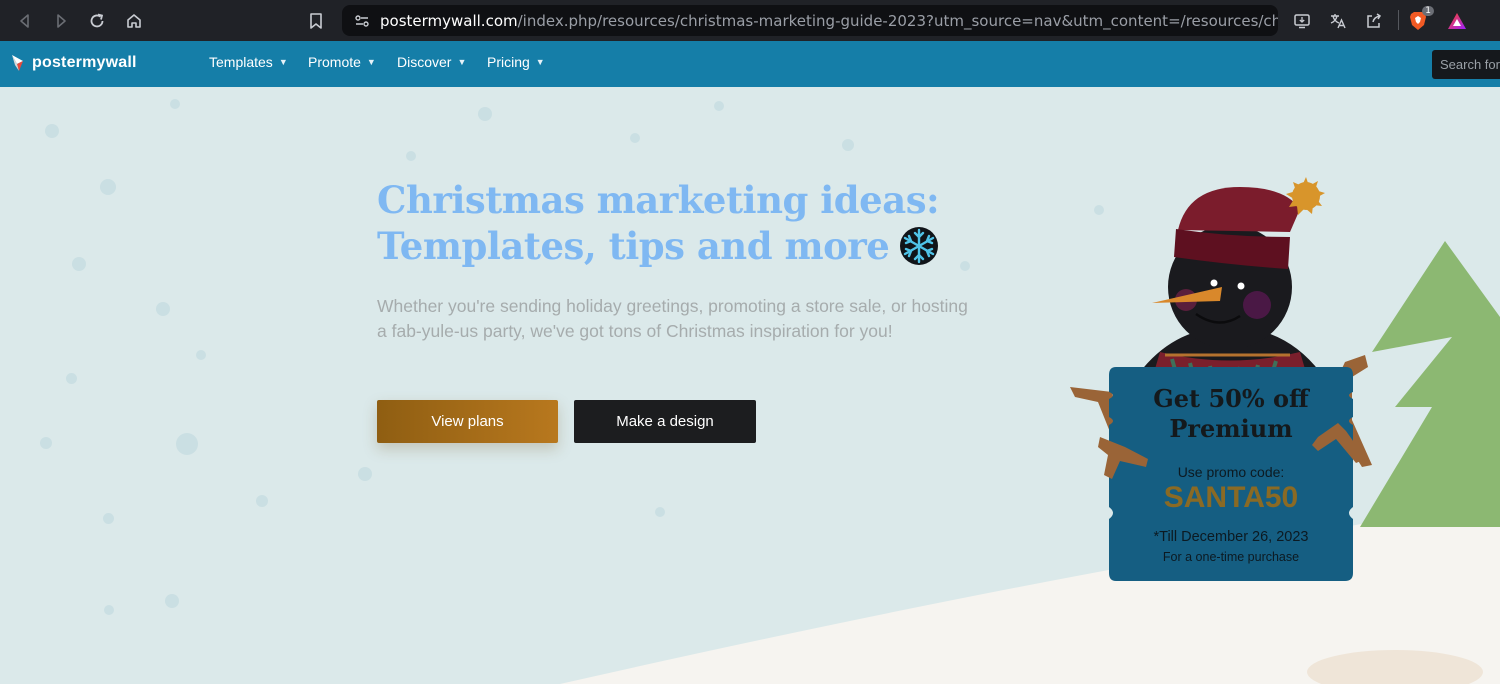 This screenshot has width=1500, height=684. What do you see at coordinates (1338, 21) in the screenshot?
I see `translate-icon` at bounding box center [1338, 21].